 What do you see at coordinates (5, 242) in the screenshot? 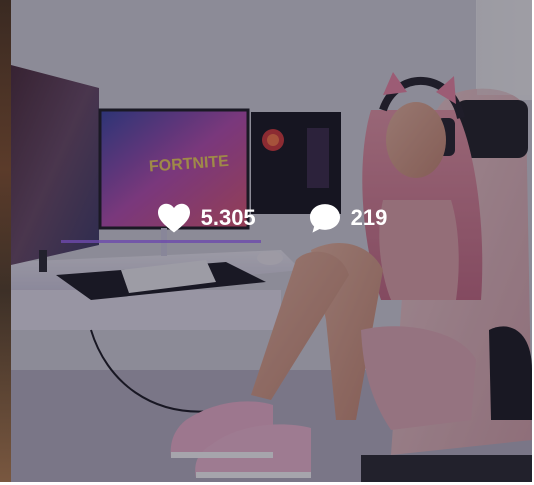
I see `adjacent-tile-edge` at bounding box center [5, 242].